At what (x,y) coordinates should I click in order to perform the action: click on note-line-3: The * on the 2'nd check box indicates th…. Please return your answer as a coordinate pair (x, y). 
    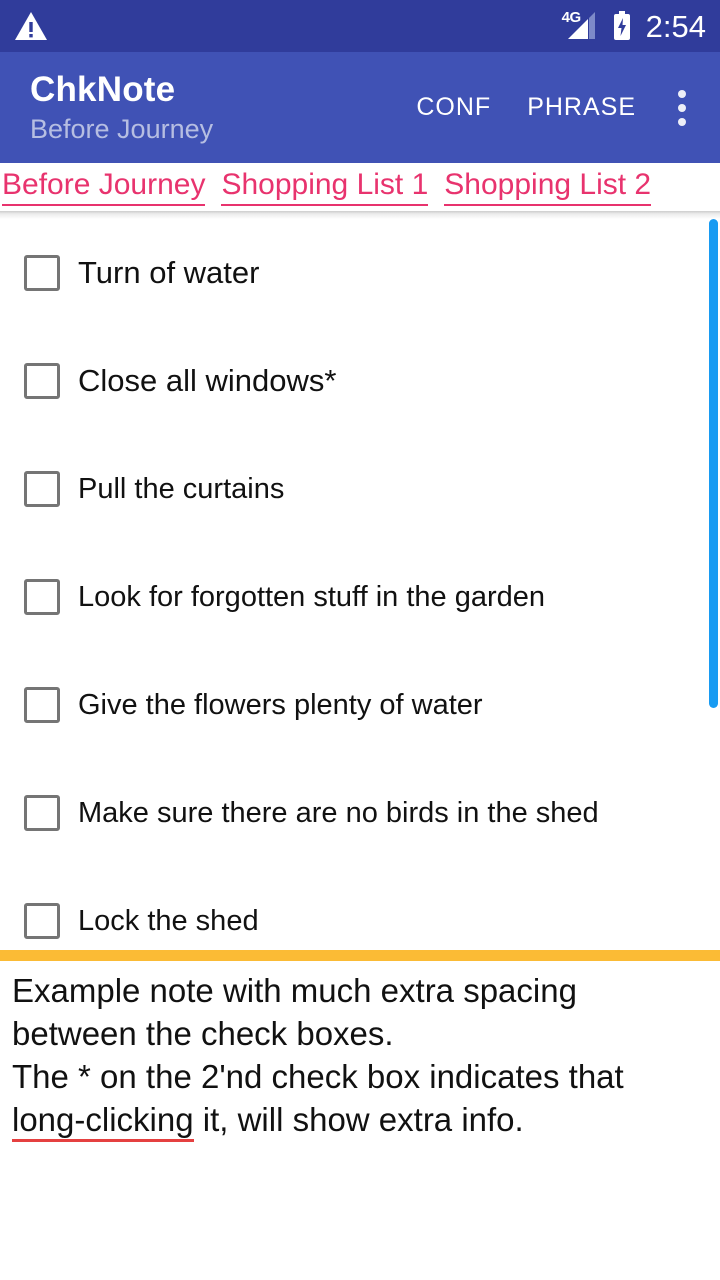
    Looking at the image, I should click on (318, 1076).